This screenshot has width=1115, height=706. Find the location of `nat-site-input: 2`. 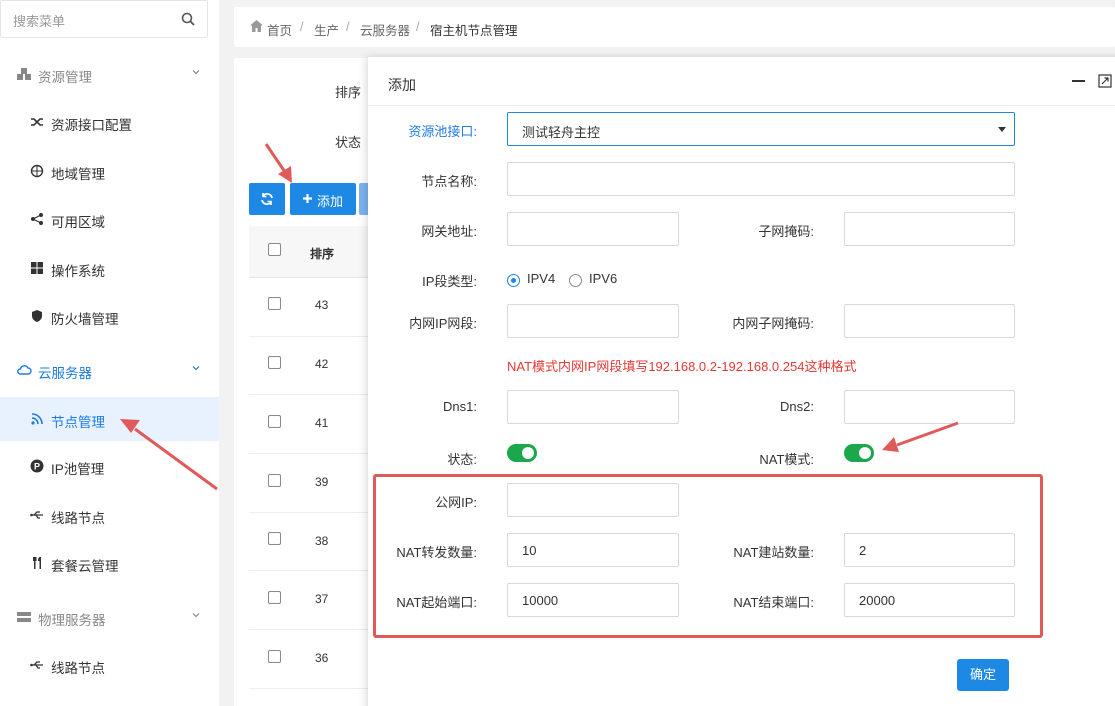

nat-site-input: 2 is located at coordinates (929, 550).